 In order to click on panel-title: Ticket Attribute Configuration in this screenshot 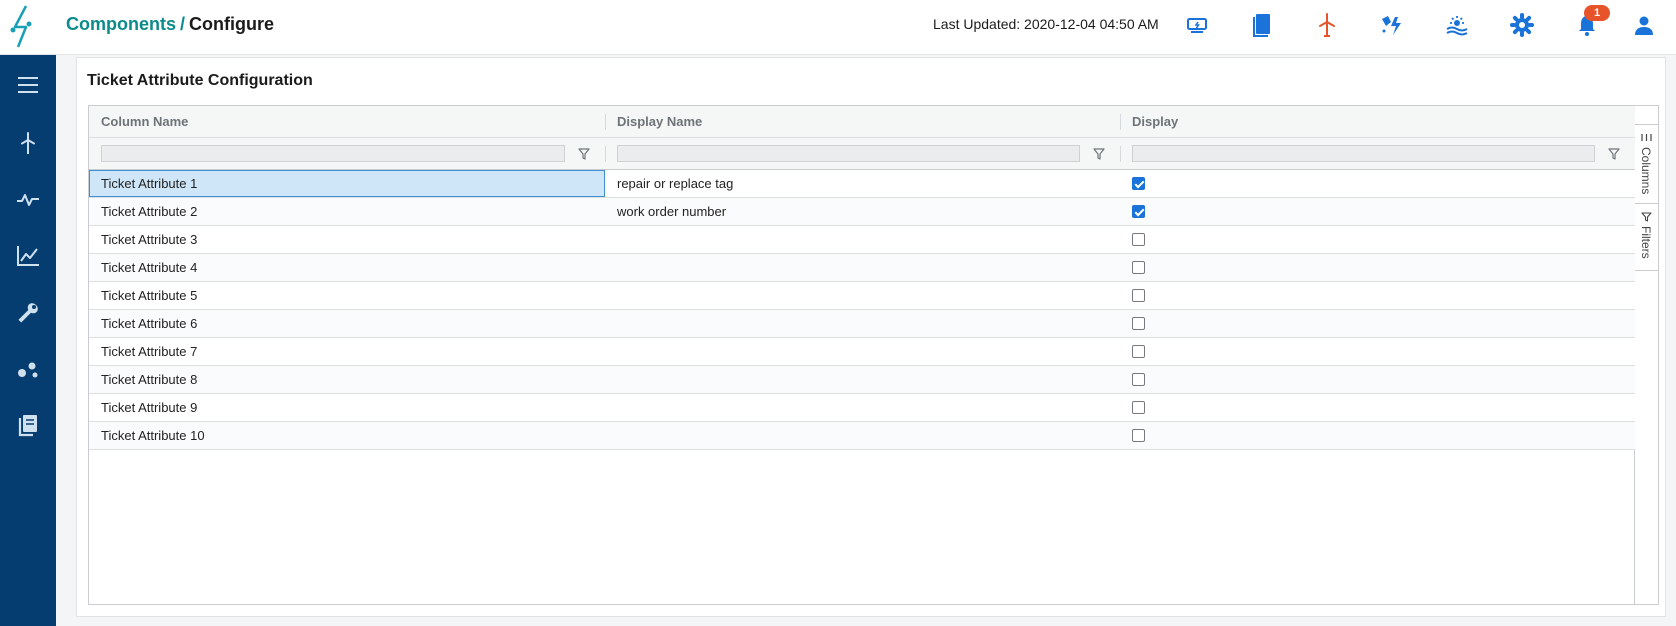, I will do `click(200, 80)`.